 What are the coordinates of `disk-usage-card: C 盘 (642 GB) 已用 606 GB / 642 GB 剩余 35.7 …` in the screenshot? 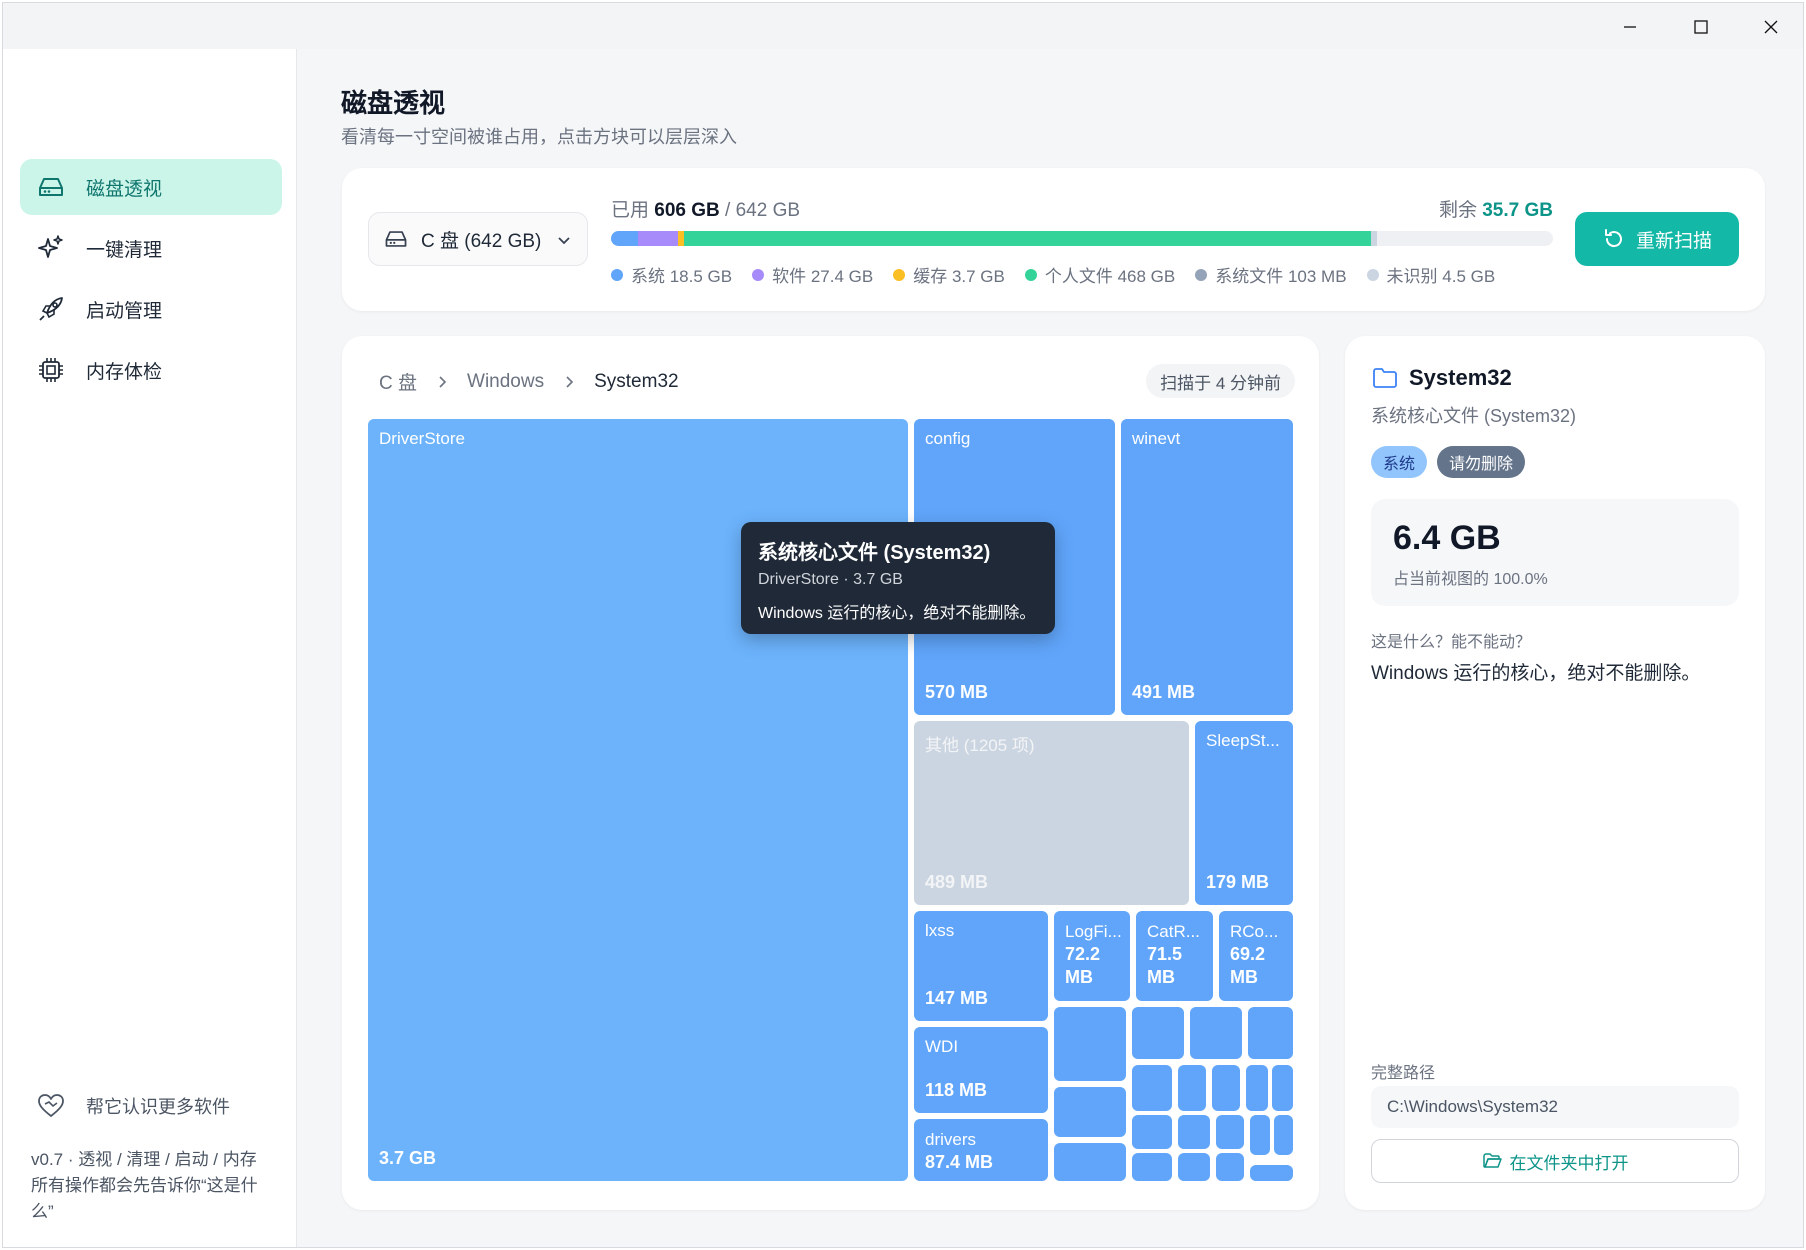 It's located at (1053, 239).